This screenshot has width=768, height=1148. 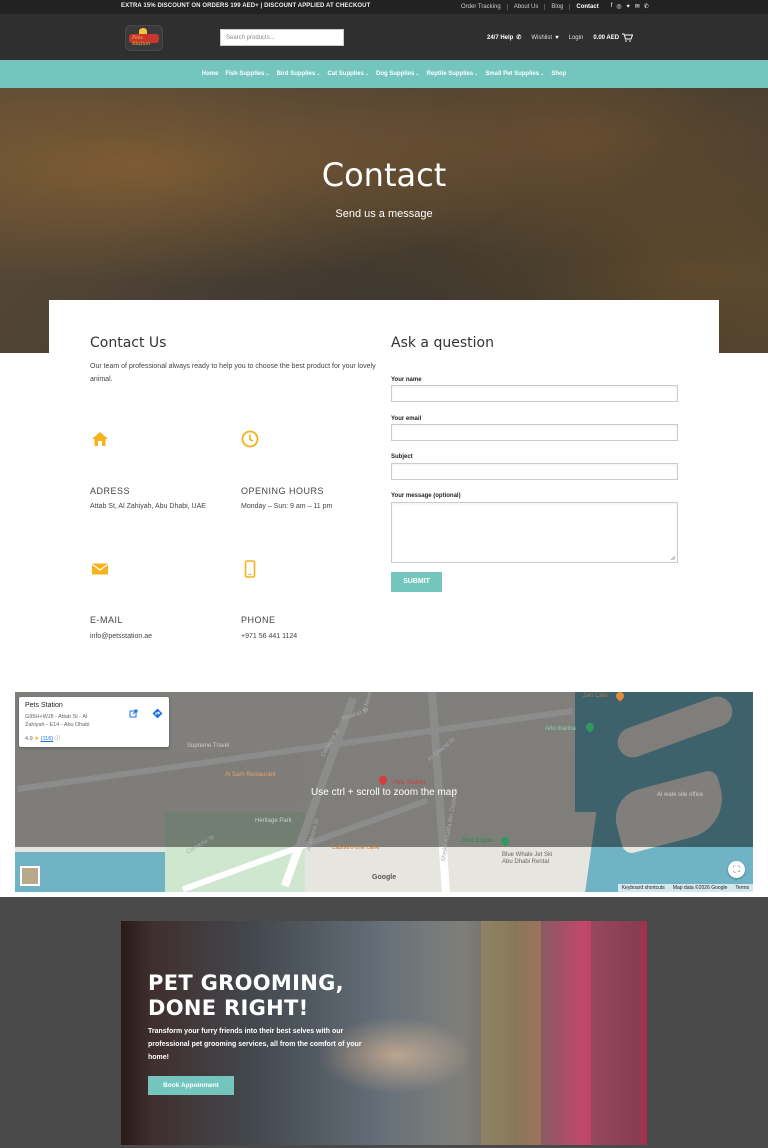 I want to click on open-in-maps-icon, so click(x=133, y=713).